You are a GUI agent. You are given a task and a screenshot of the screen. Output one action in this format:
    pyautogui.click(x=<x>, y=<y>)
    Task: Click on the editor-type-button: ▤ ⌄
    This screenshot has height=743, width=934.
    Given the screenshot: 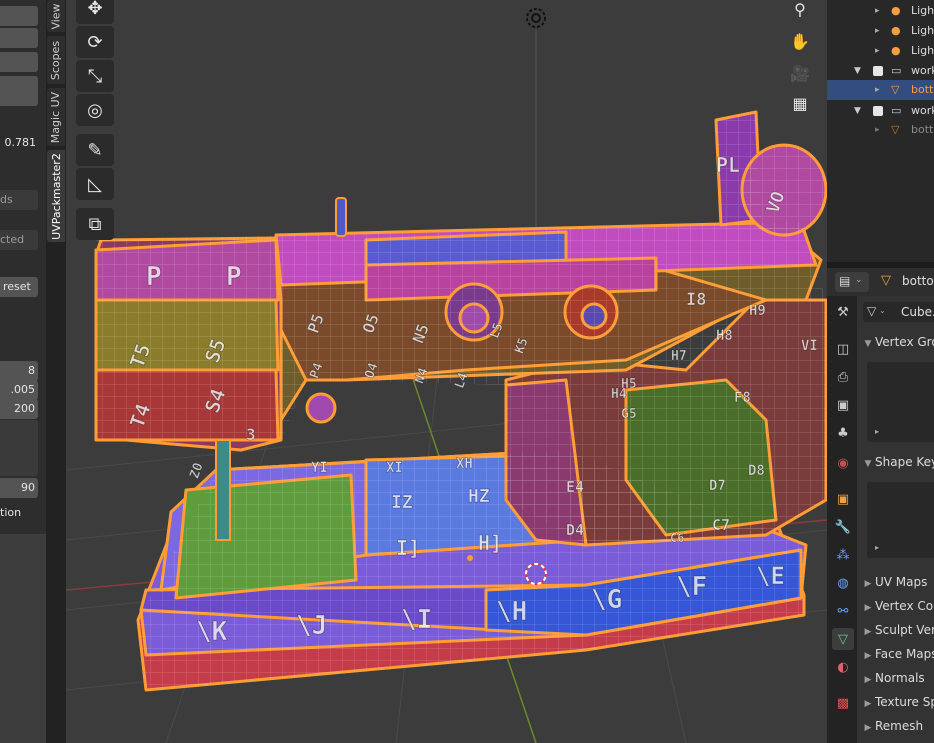 What is the action you would take?
    pyautogui.click(x=852, y=282)
    